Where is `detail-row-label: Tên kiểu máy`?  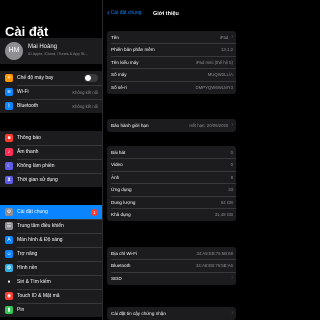
detail-row-label: Tên kiểu máy is located at coordinates (125, 62).